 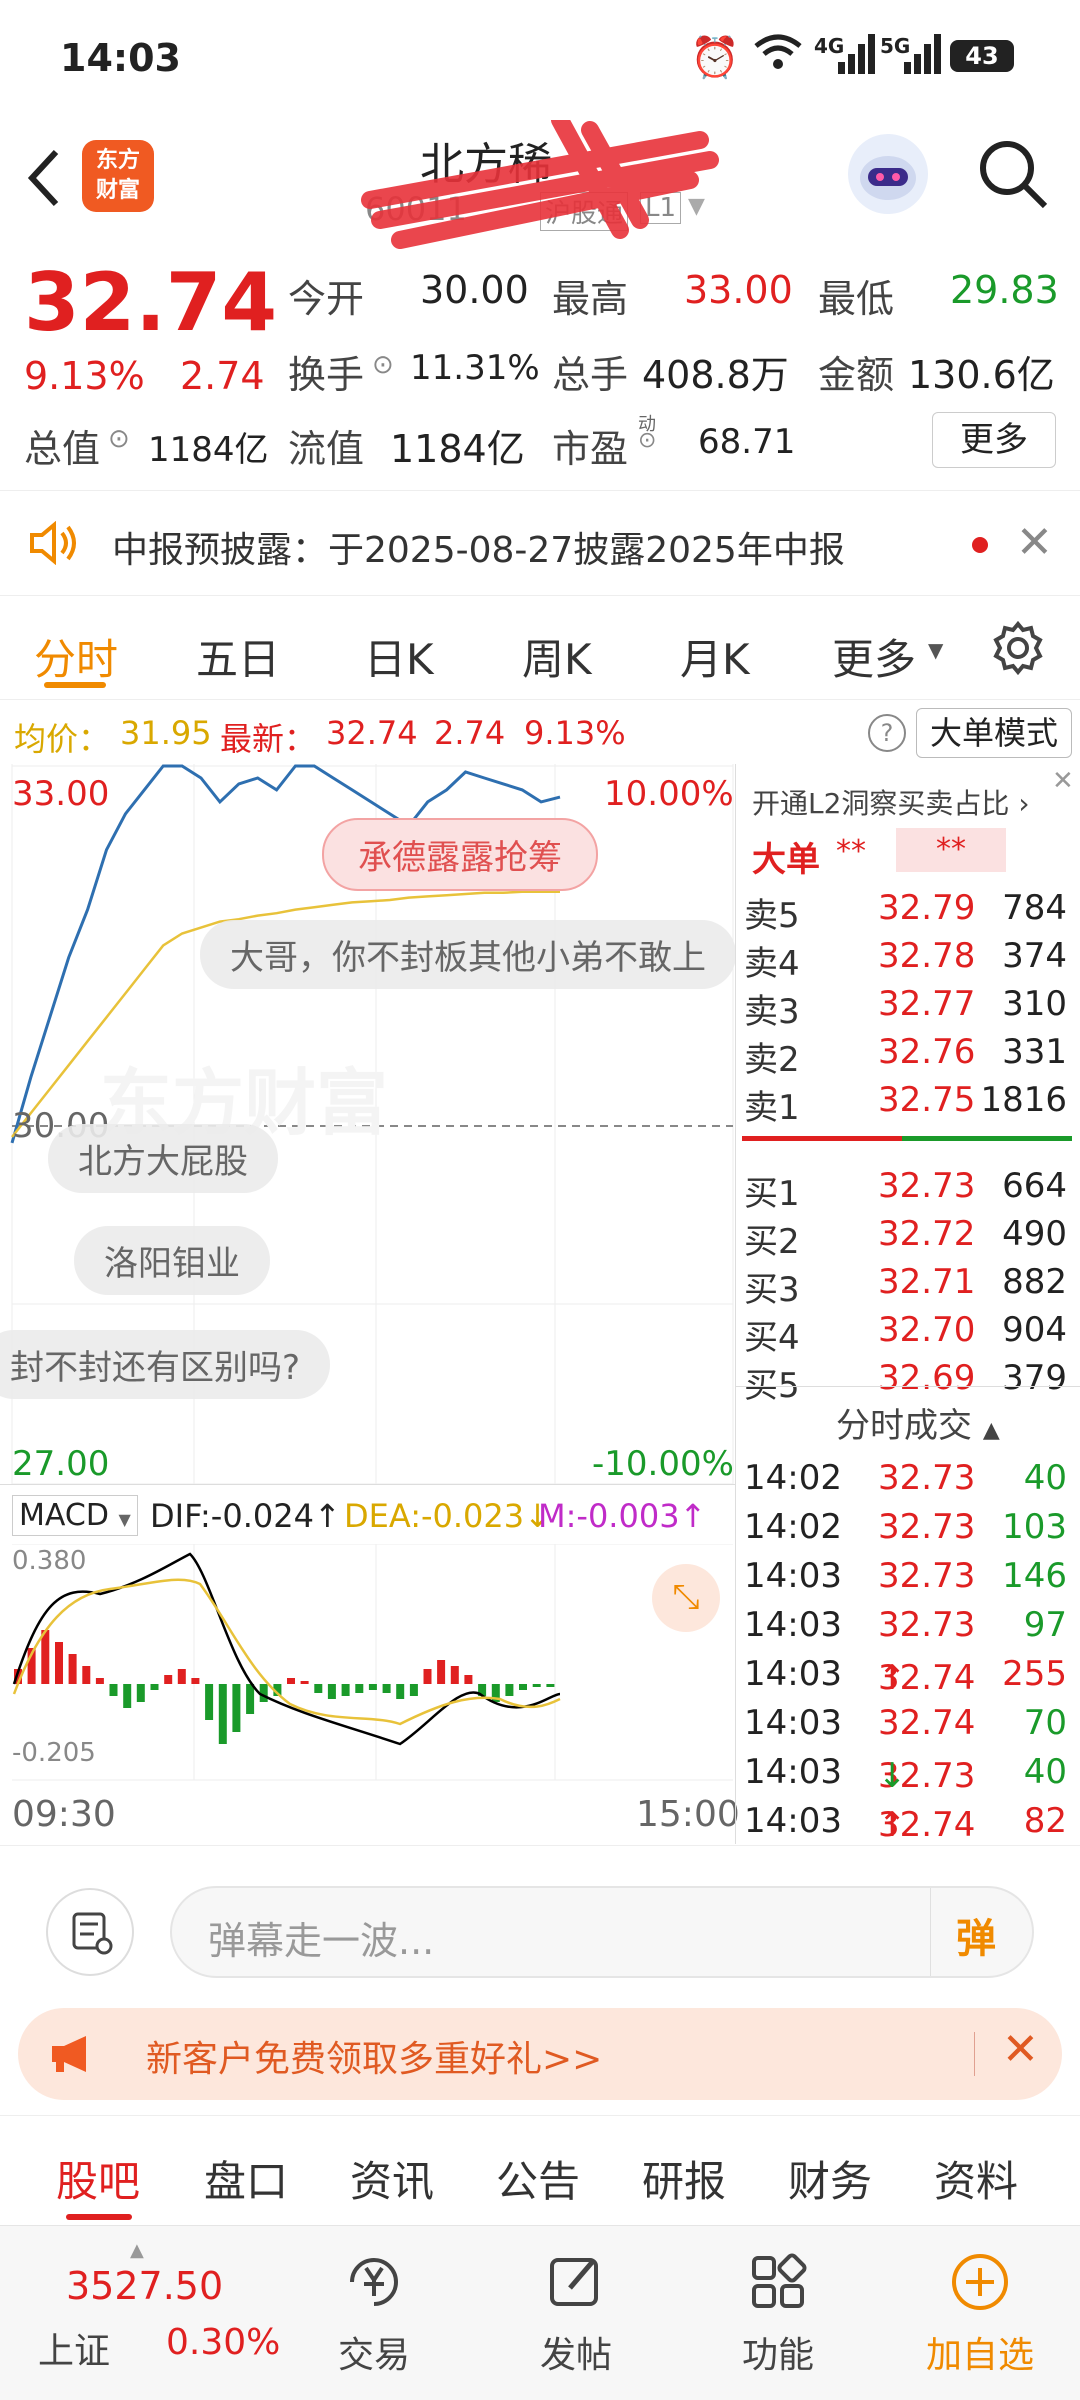 I want to click on help-icon: ?, so click(x=887, y=733).